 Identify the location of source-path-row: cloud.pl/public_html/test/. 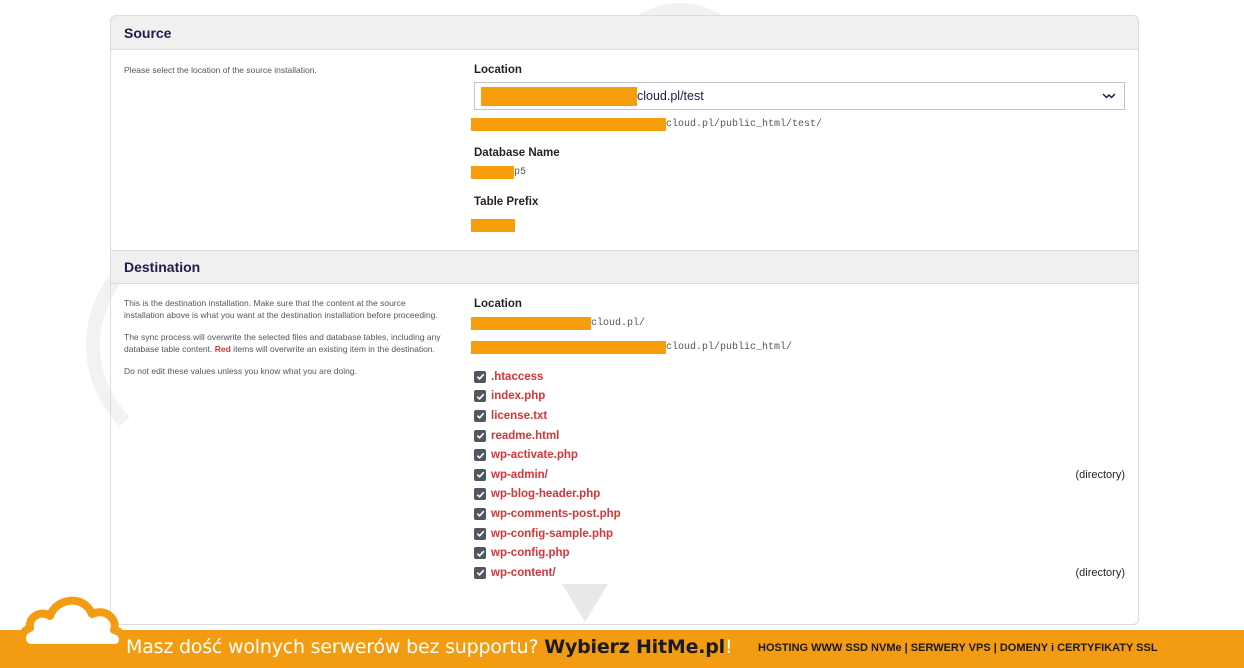
(798, 124).